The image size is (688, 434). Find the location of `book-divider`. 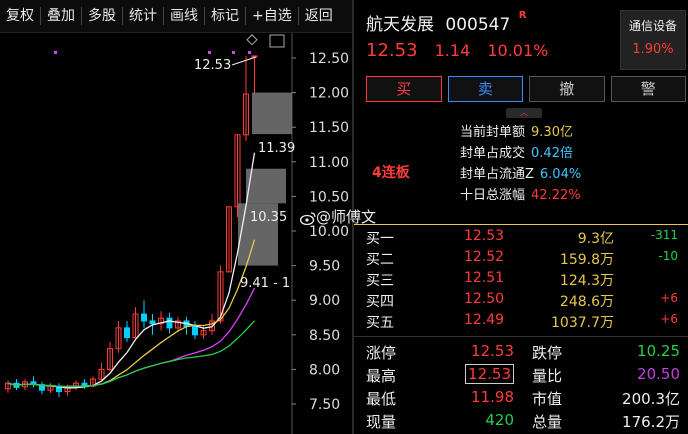

book-divider is located at coordinates (521, 224).